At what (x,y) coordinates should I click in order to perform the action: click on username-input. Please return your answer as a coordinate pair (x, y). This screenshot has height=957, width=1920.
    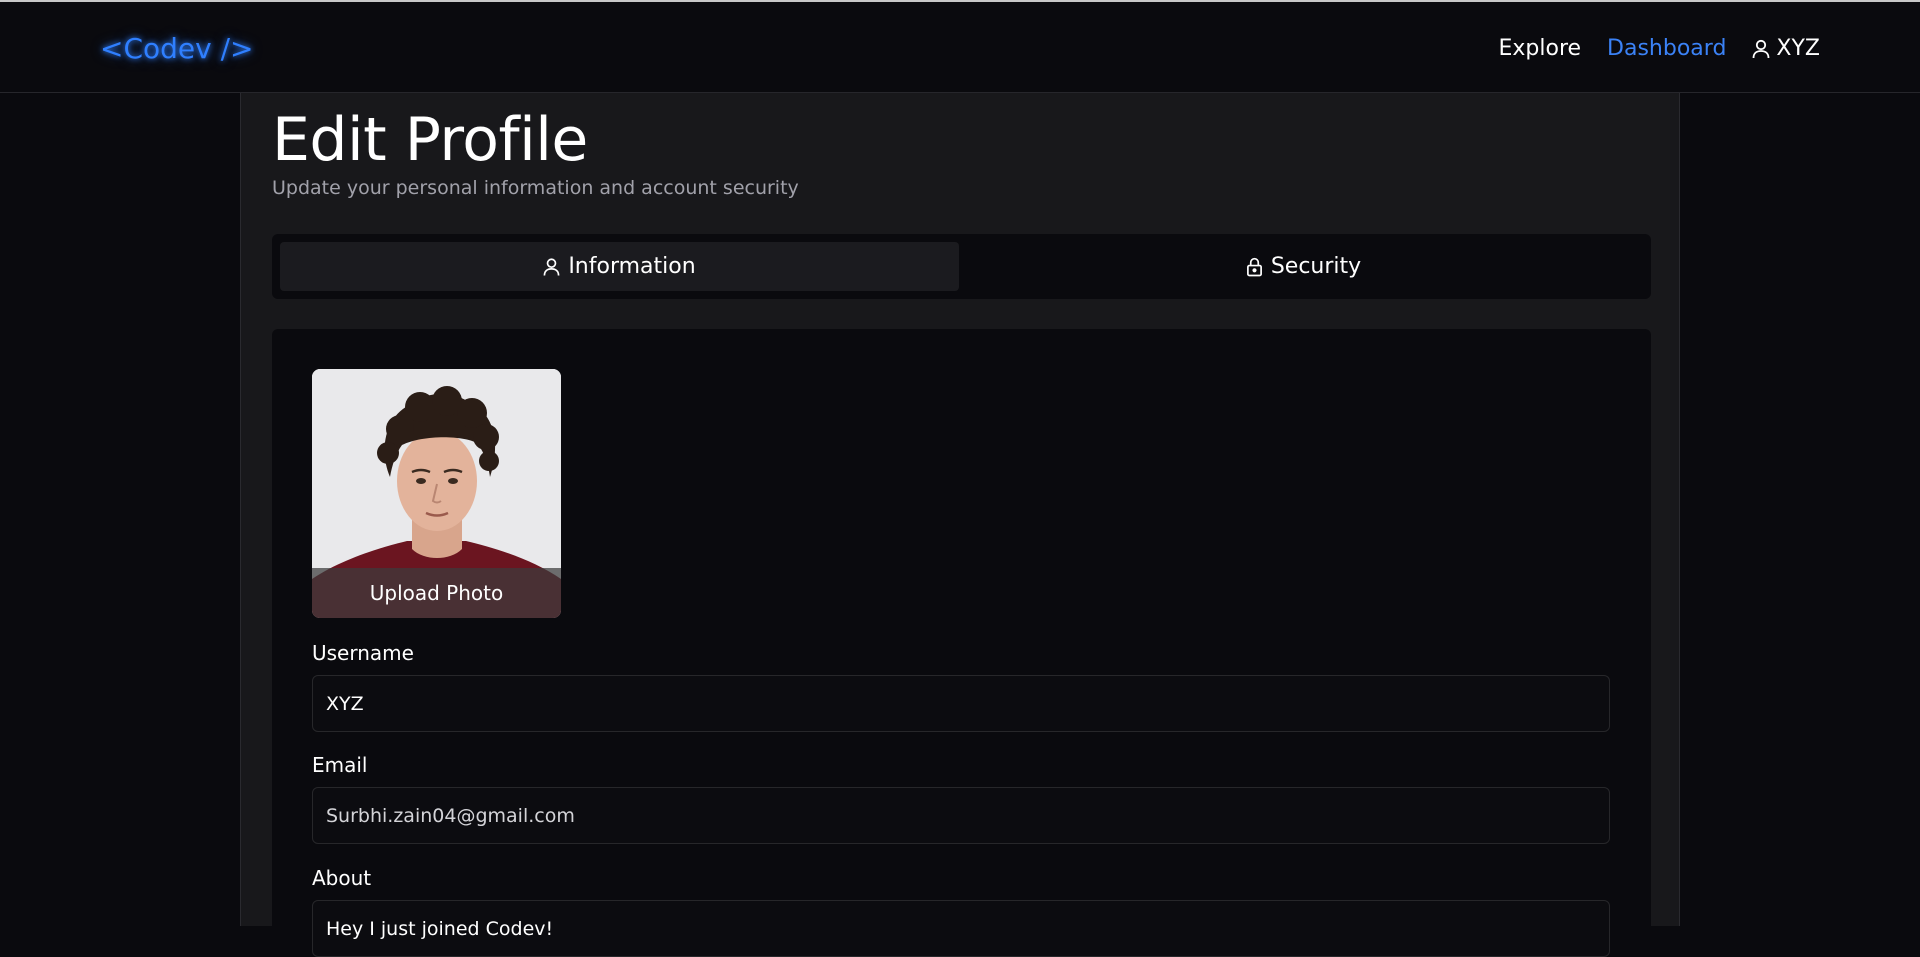
    Looking at the image, I should click on (961, 703).